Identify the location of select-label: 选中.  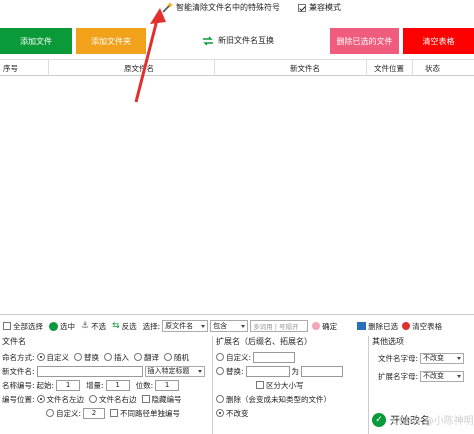
(67, 326).